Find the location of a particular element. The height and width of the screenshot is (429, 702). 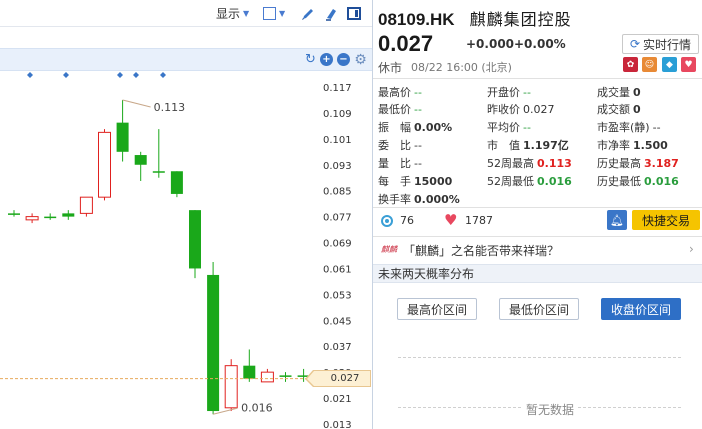

high-annotation-line is located at coordinates (136, 103).